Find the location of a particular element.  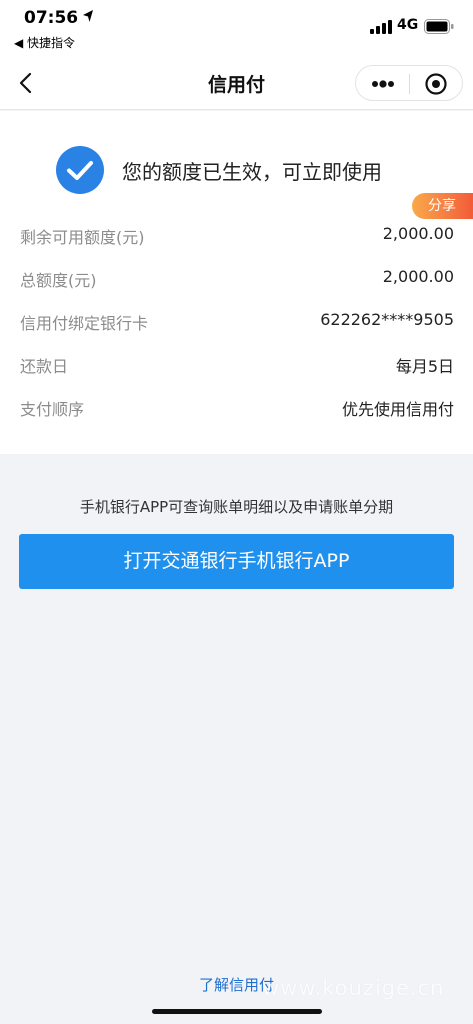

row-label: 总额度(元) is located at coordinates (58, 280).